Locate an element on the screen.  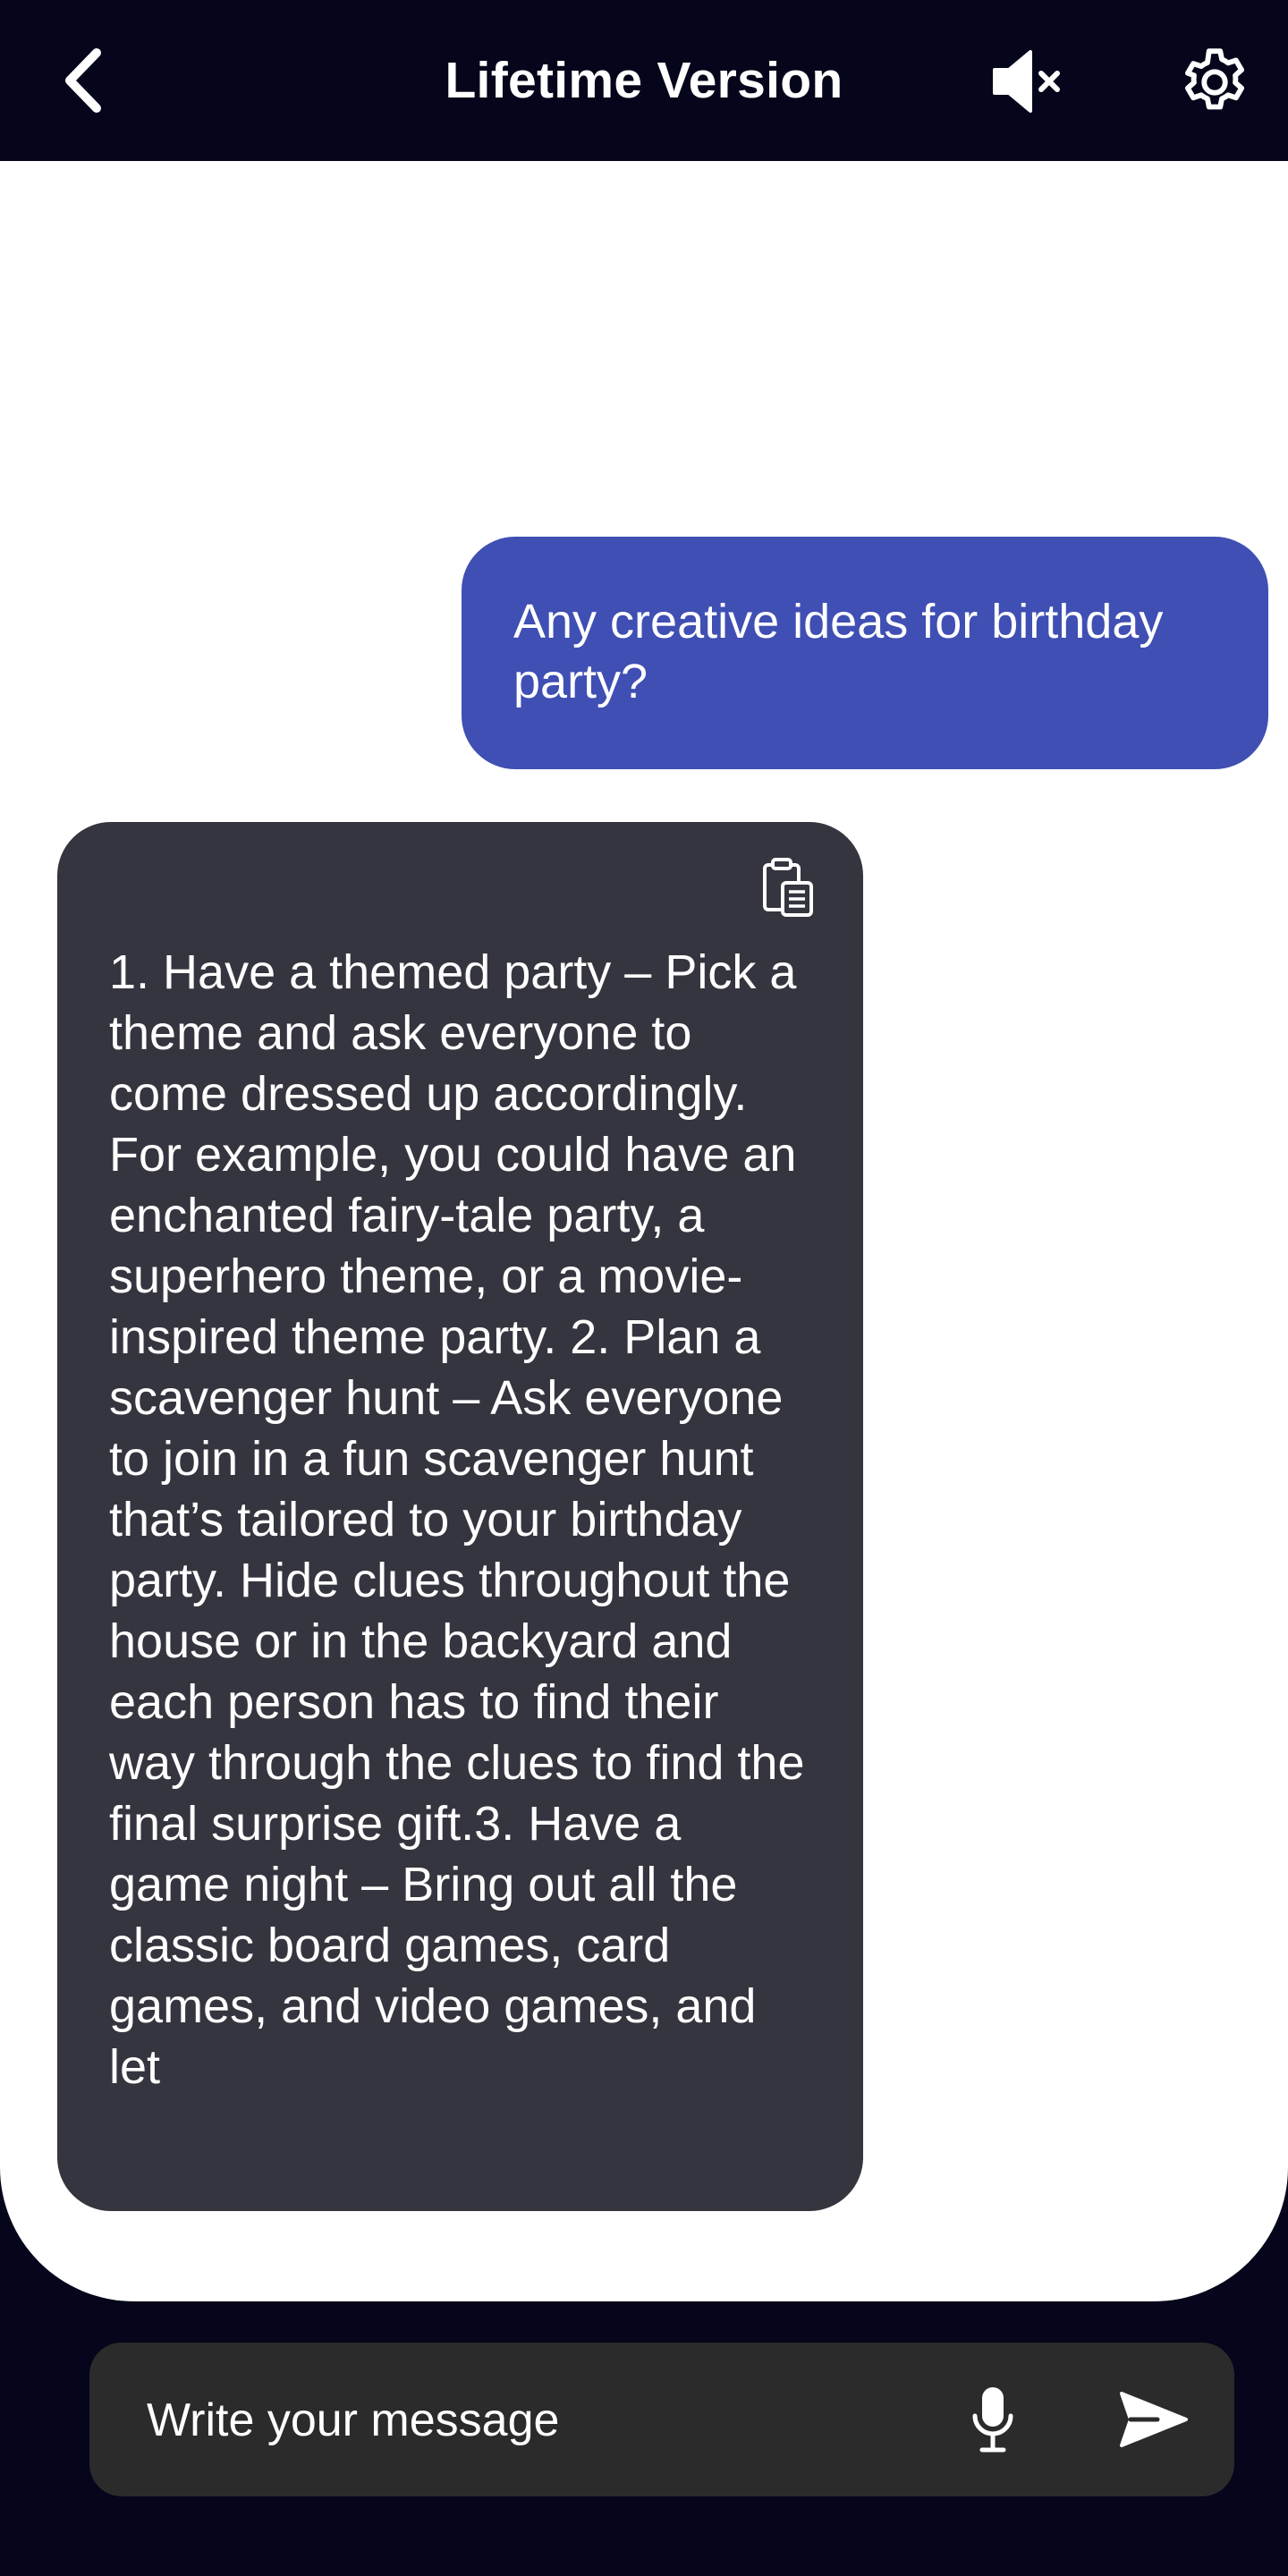
copy-button is located at coordinates (788, 887).